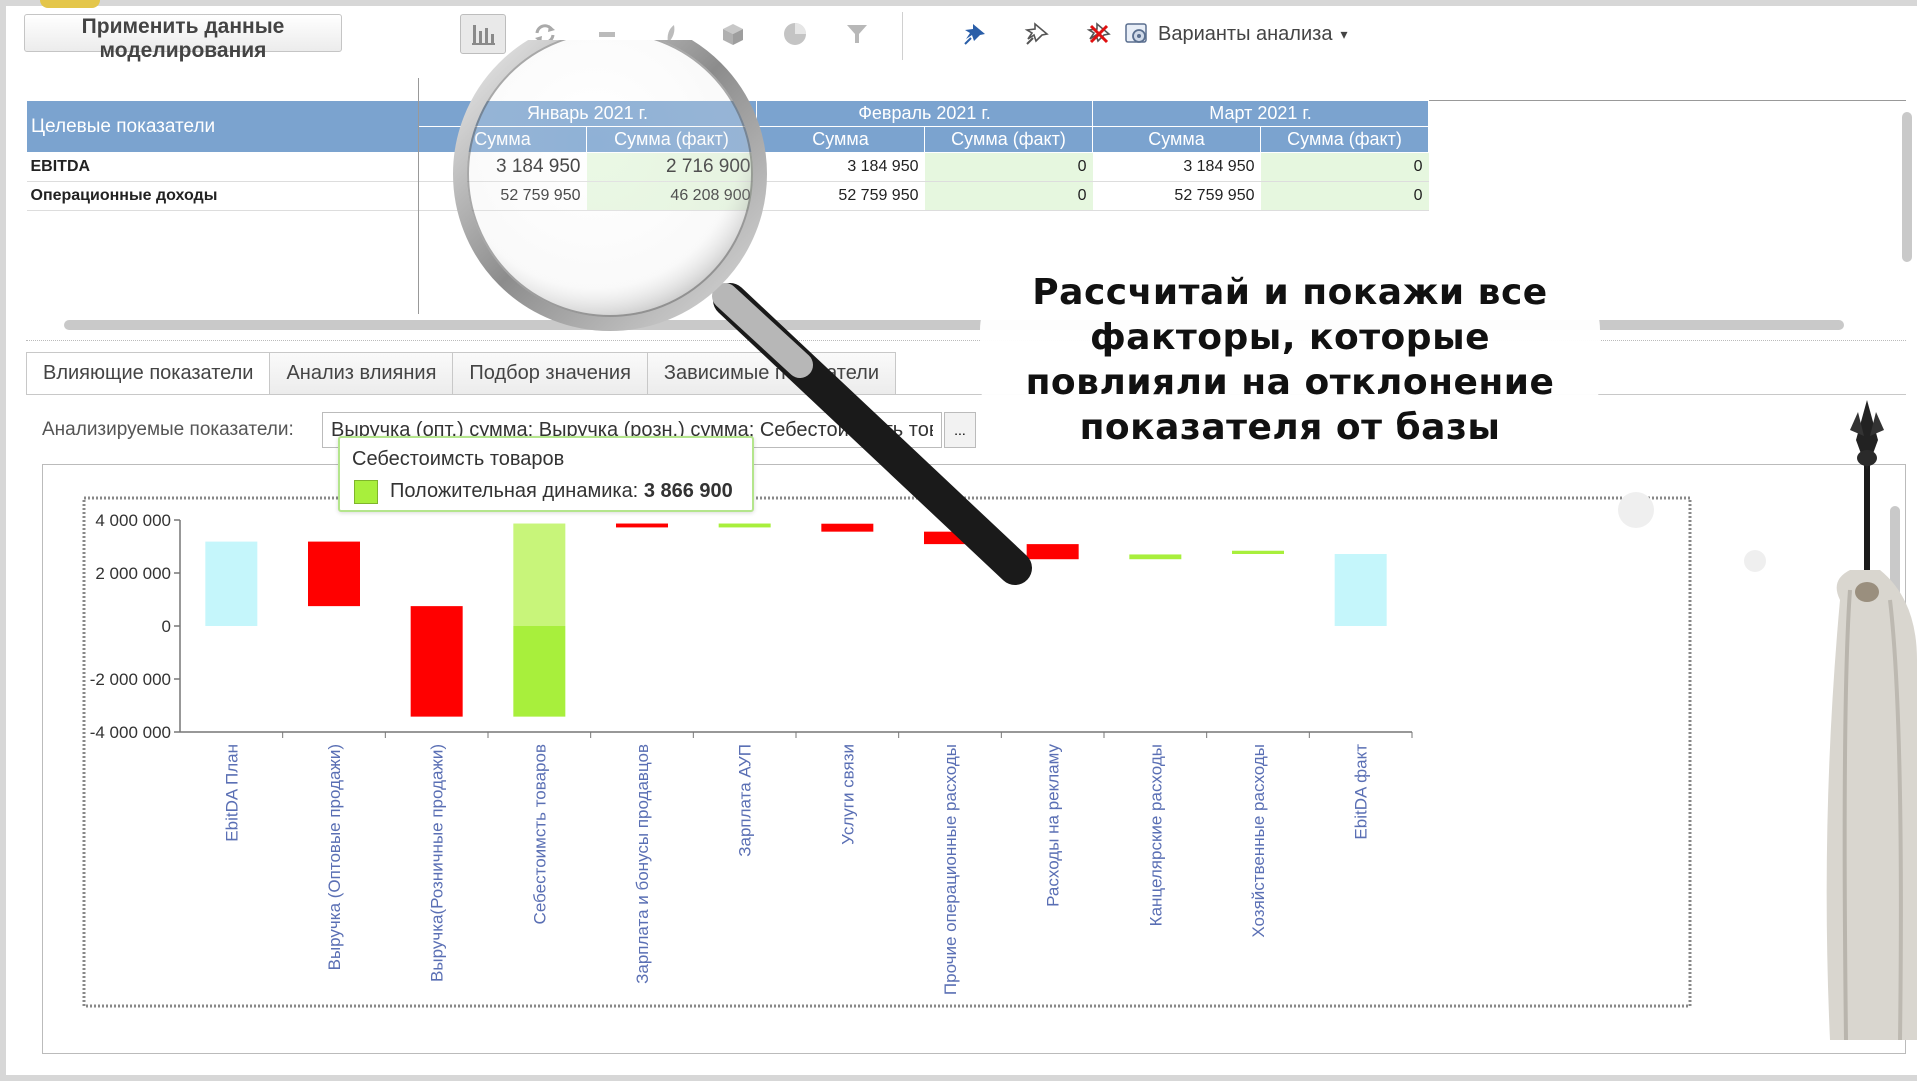  What do you see at coordinates (1290, 427) in the screenshot?
I see `callout-line: показателя от базы` at bounding box center [1290, 427].